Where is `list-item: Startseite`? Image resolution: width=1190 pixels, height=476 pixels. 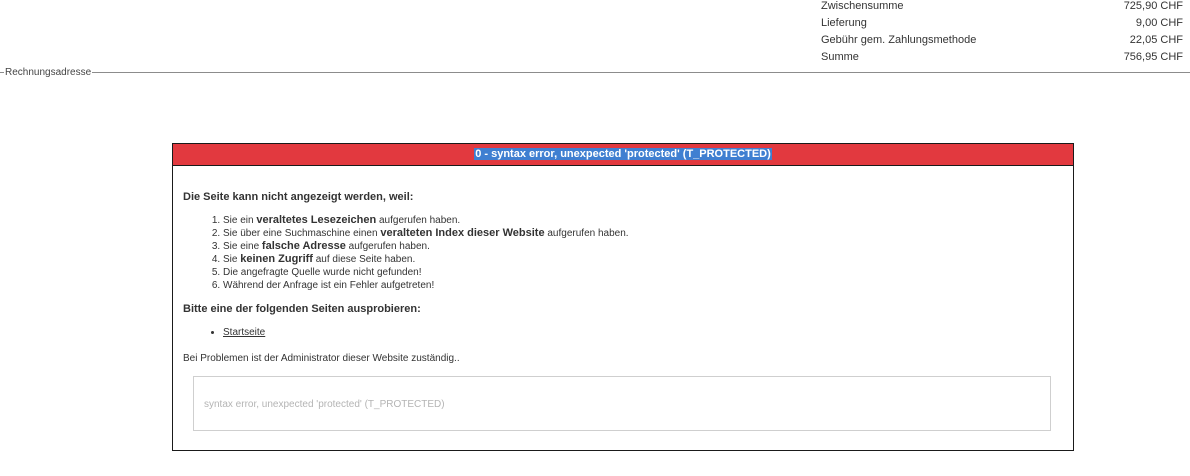 list-item: Startseite is located at coordinates (643, 333).